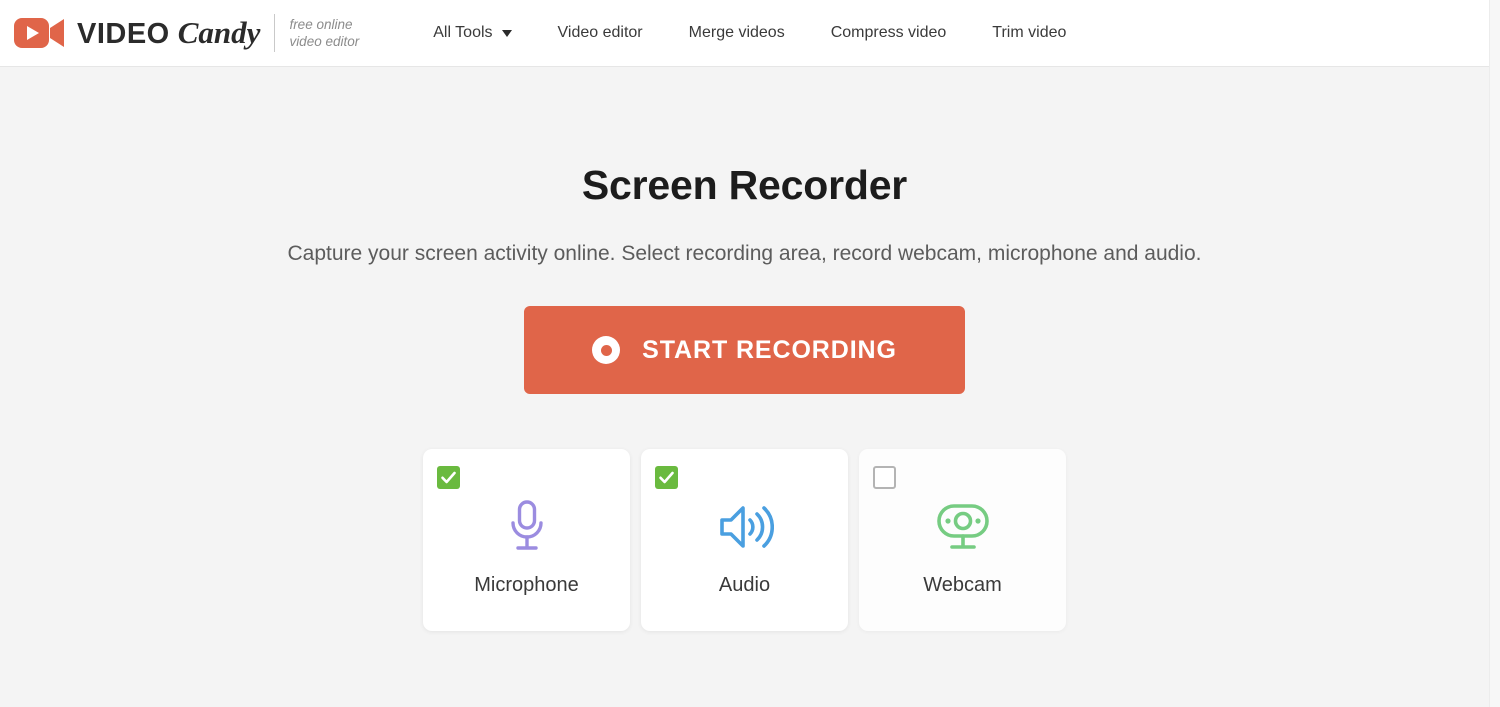 Image resolution: width=1500 pixels, height=707 pixels. What do you see at coordinates (744, 185) in the screenshot?
I see `page-title: Screen Recorder` at bounding box center [744, 185].